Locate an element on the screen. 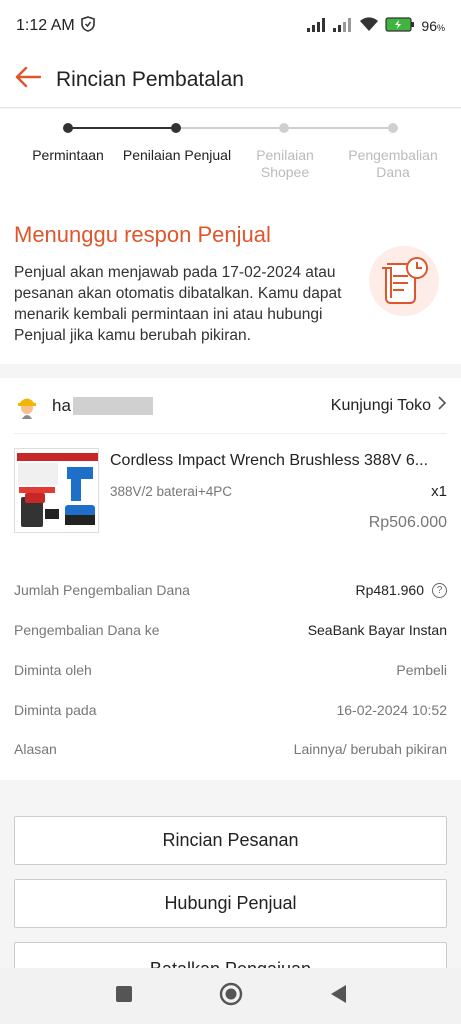 Image resolution: width=461 pixels, height=1024 pixels. contact-seller-button: Hubungi Penjual is located at coordinates (230, 903).